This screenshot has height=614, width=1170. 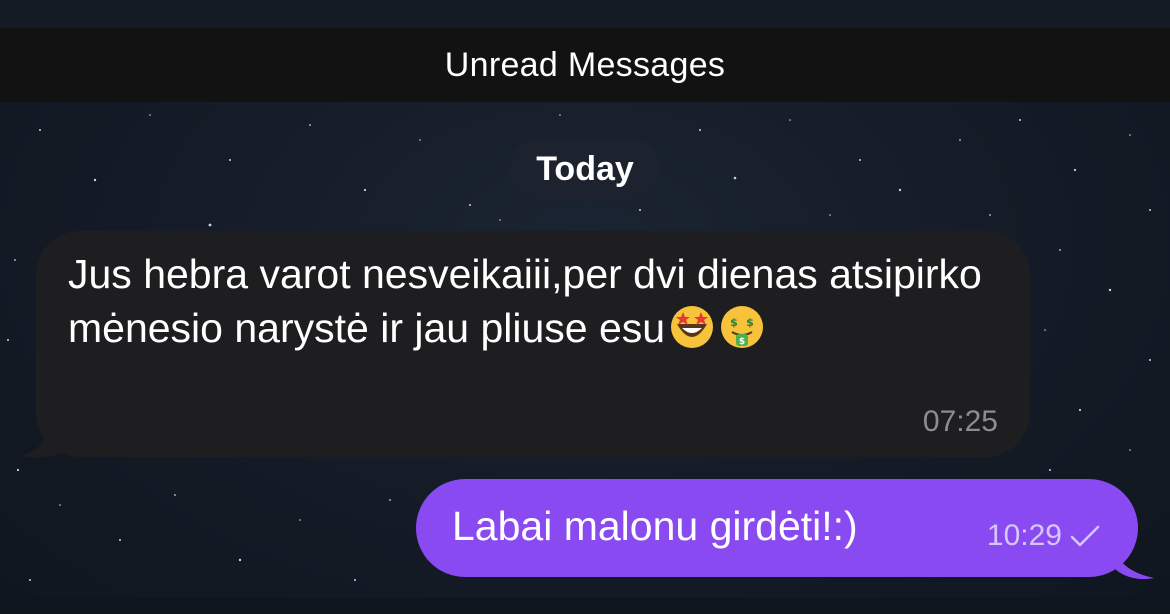 What do you see at coordinates (1085, 536) in the screenshot?
I see `single-check-icon` at bounding box center [1085, 536].